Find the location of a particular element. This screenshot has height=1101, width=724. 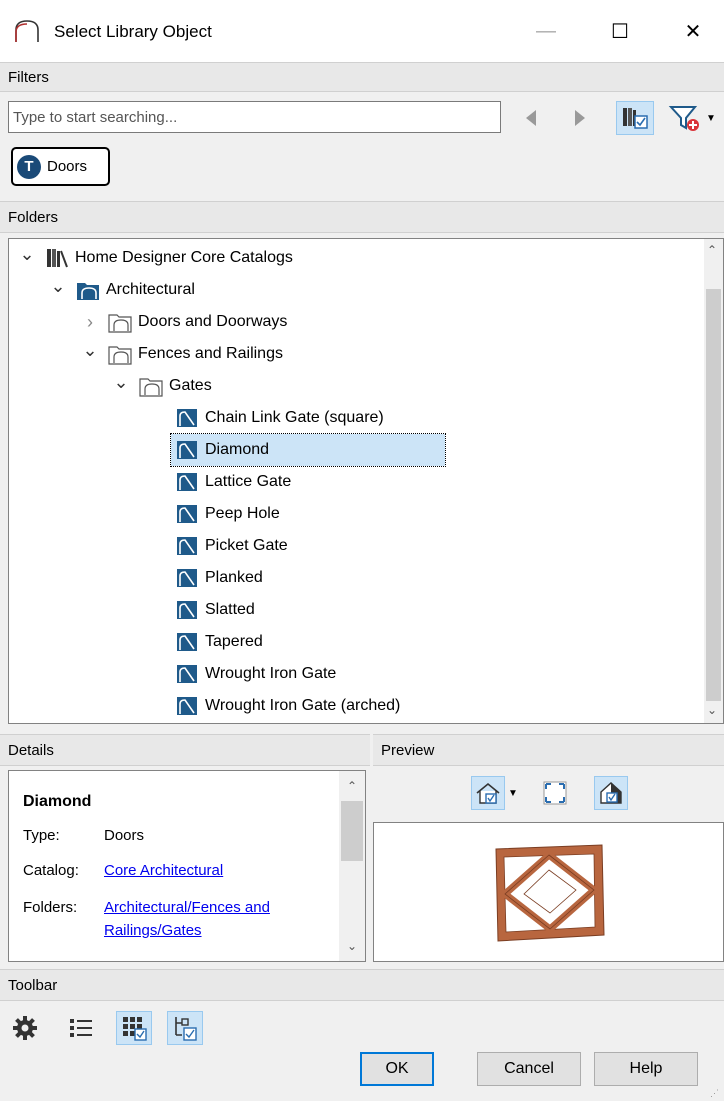

type-filter-icon: T is located at coordinates (29, 166).